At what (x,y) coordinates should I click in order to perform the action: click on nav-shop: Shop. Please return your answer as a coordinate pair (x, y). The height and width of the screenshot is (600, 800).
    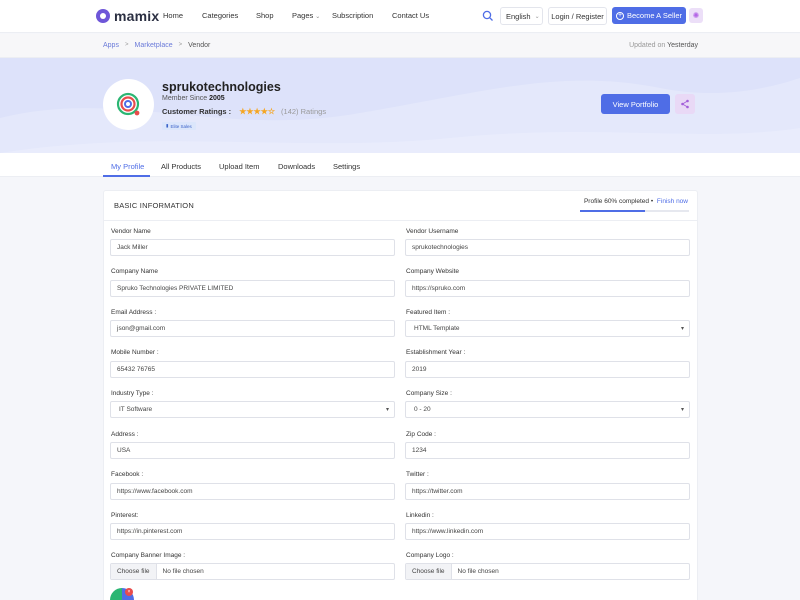
    Looking at the image, I should click on (265, 15).